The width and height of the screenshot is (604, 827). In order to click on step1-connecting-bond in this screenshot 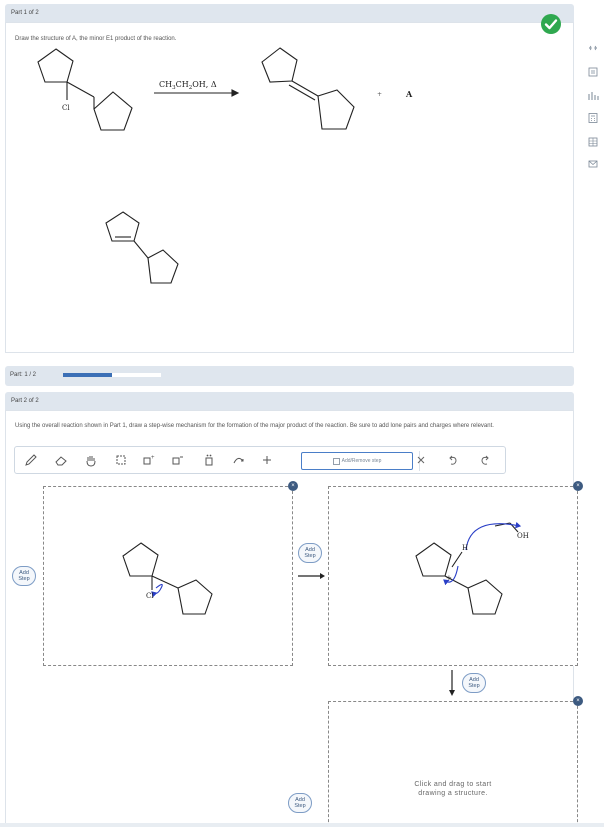, I will do `click(165, 582)`.